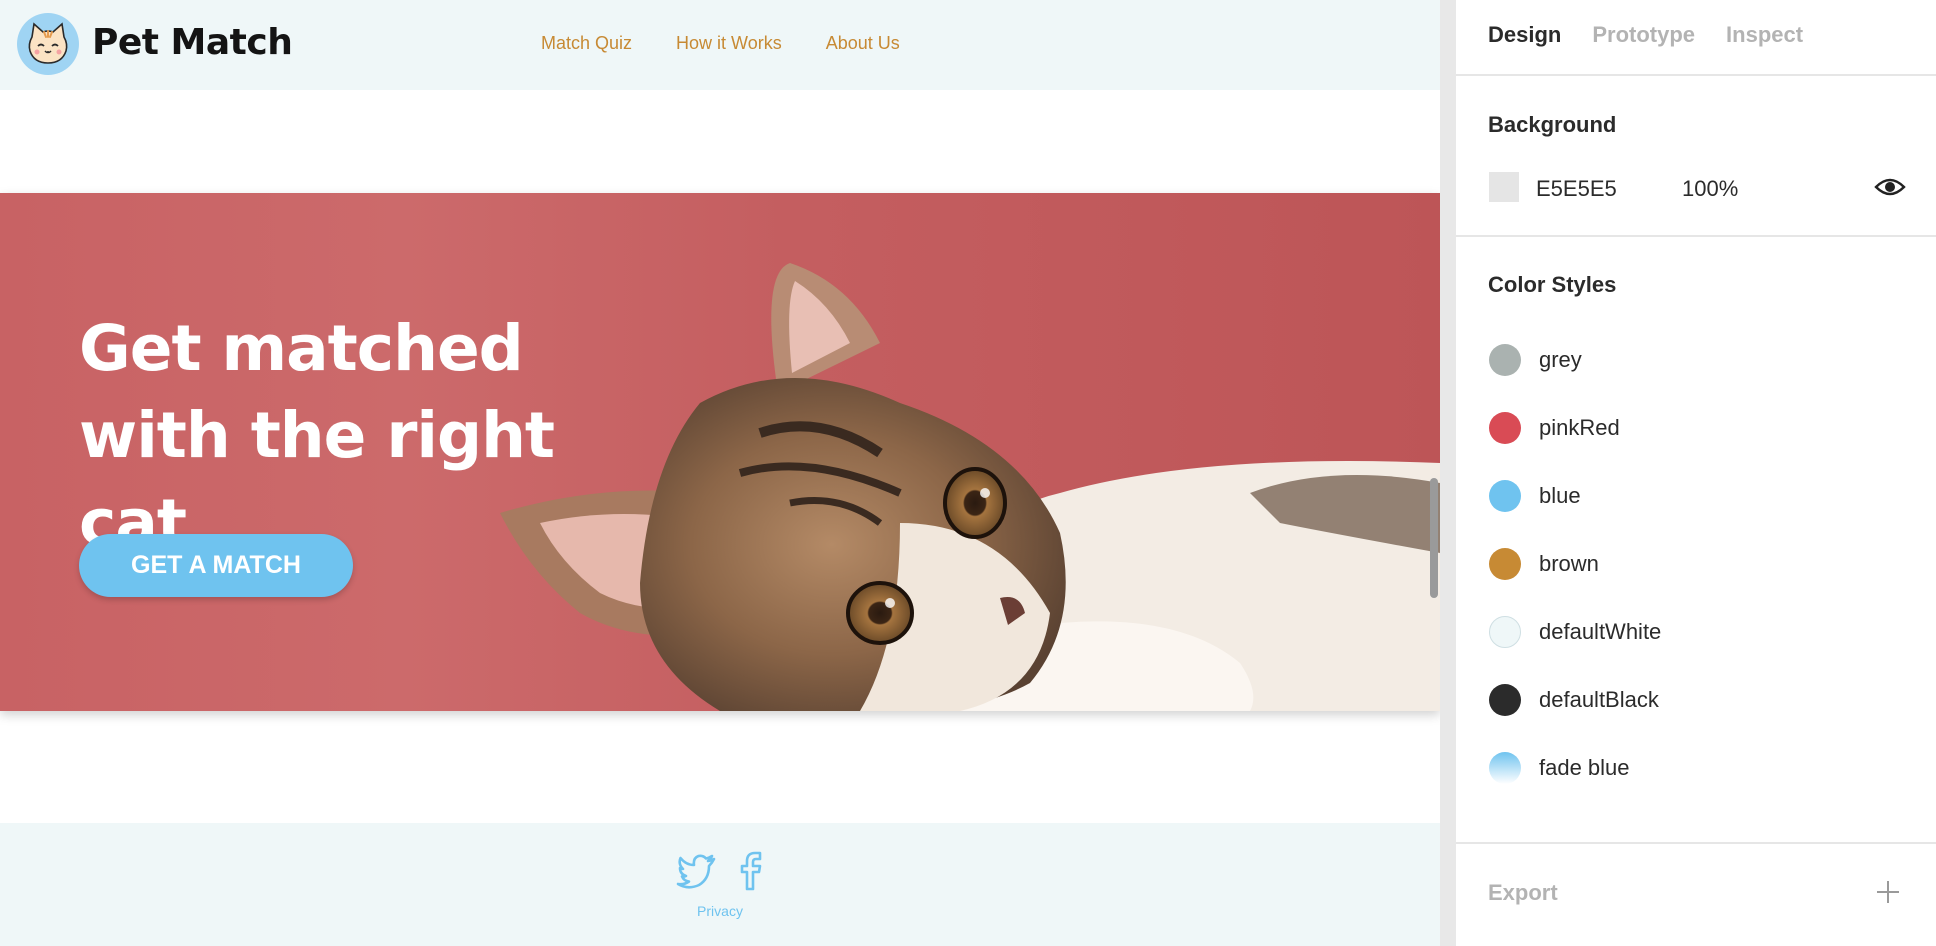 The height and width of the screenshot is (946, 1936). What do you see at coordinates (1888, 892) in the screenshot?
I see `plus-icon` at bounding box center [1888, 892].